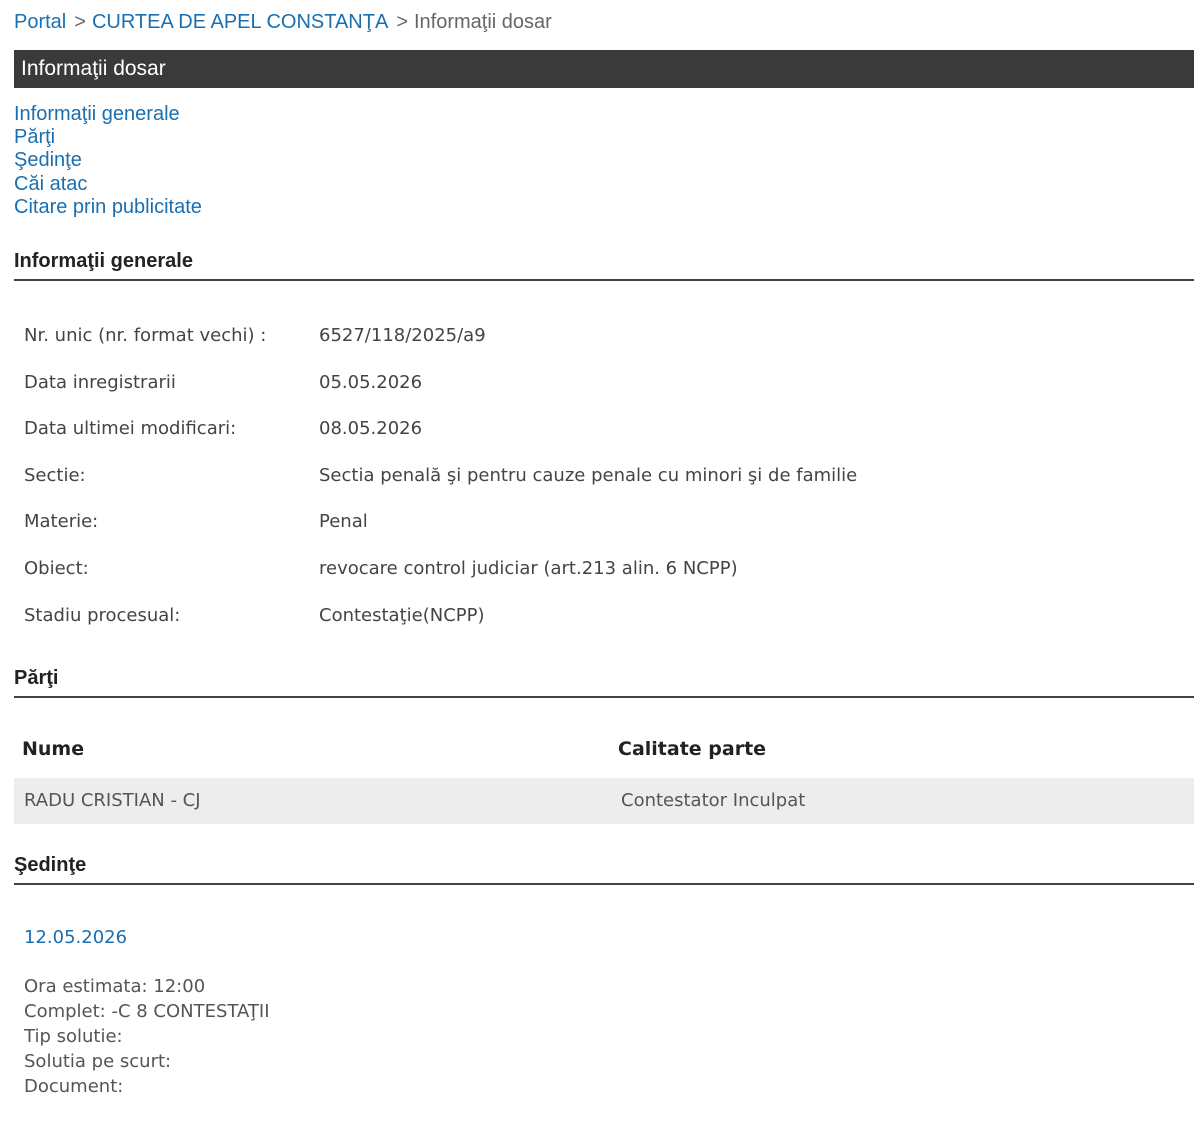 This screenshot has width=1200, height=1133. I want to click on info-label-nr-unic: Nr. unic (nr. format vechi) :, so click(145, 335).